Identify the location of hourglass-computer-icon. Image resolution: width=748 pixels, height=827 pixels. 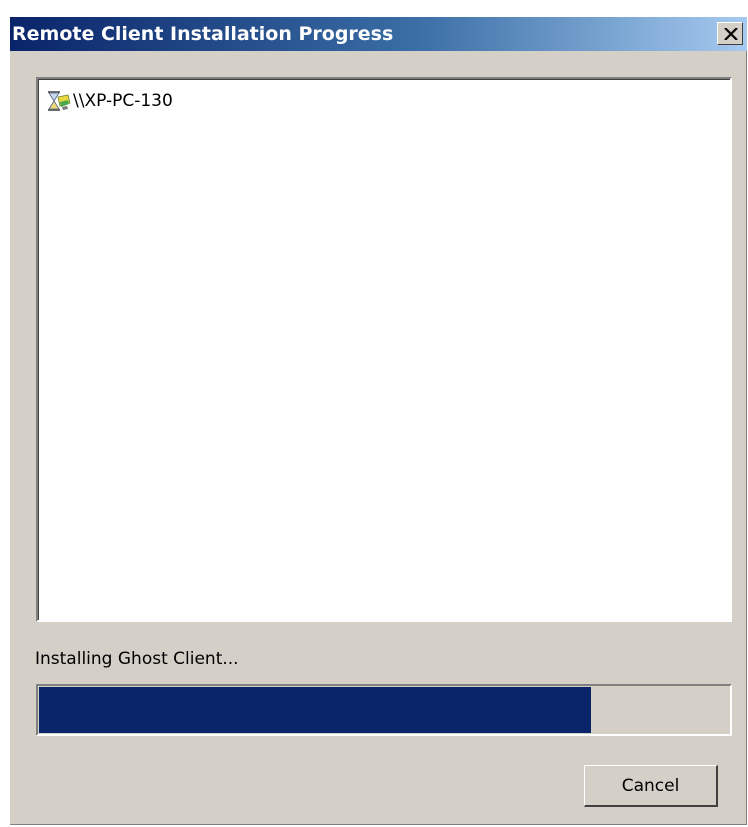
(59, 101).